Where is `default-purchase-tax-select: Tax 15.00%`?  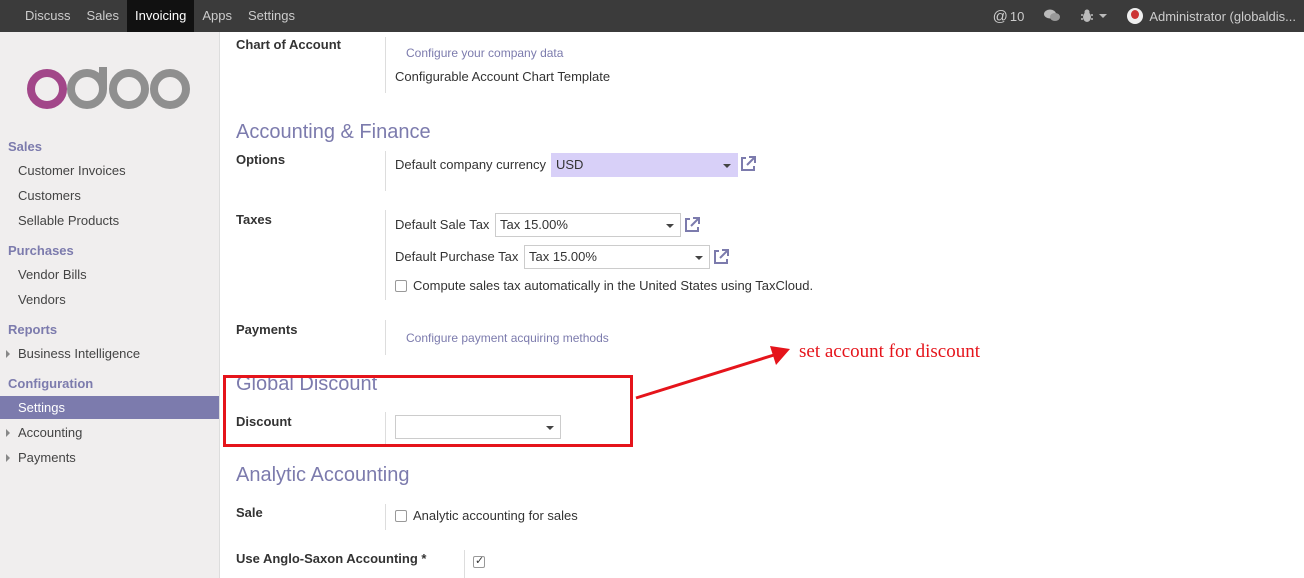
default-purchase-tax-select: Tax 15.00% is located at coordinates (617, 257).